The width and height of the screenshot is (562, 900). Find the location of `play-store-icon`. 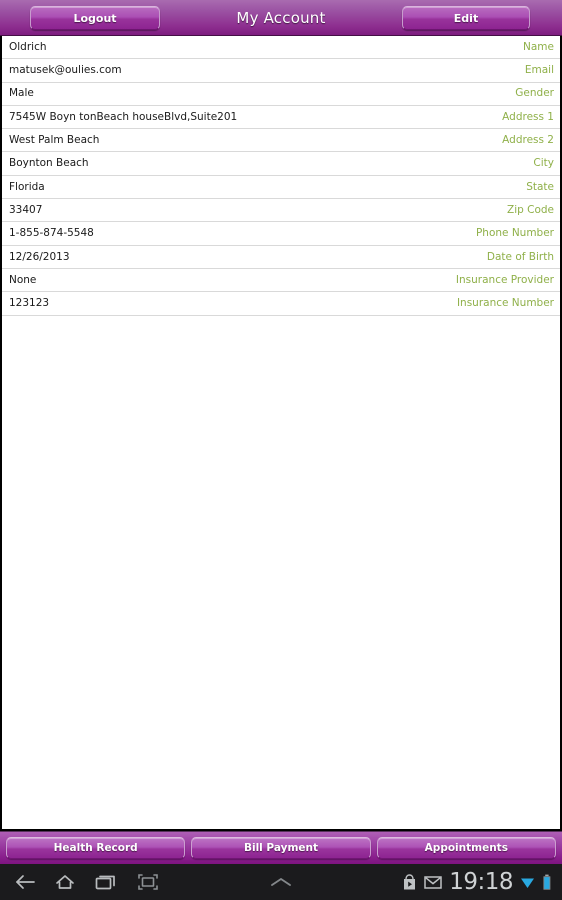

play-store-icon is located at coordinates (409, 882).